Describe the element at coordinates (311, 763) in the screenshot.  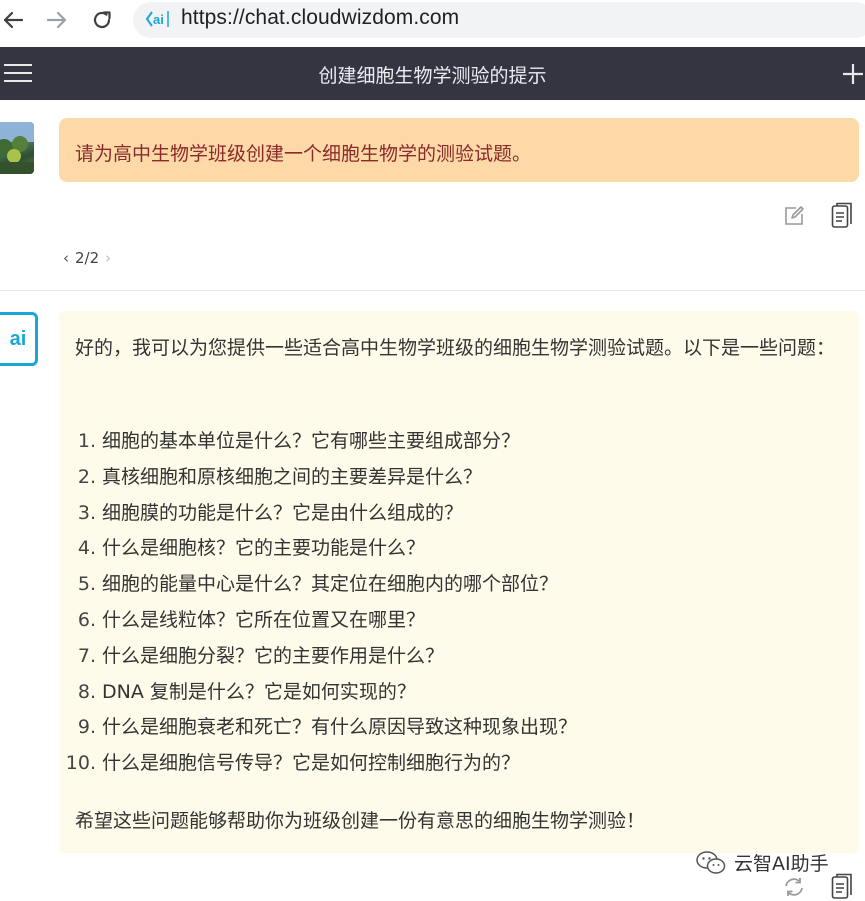
I see `list-item-text: 什么是细胞信号传导？它是如何控制细胞行为的？` at that location.